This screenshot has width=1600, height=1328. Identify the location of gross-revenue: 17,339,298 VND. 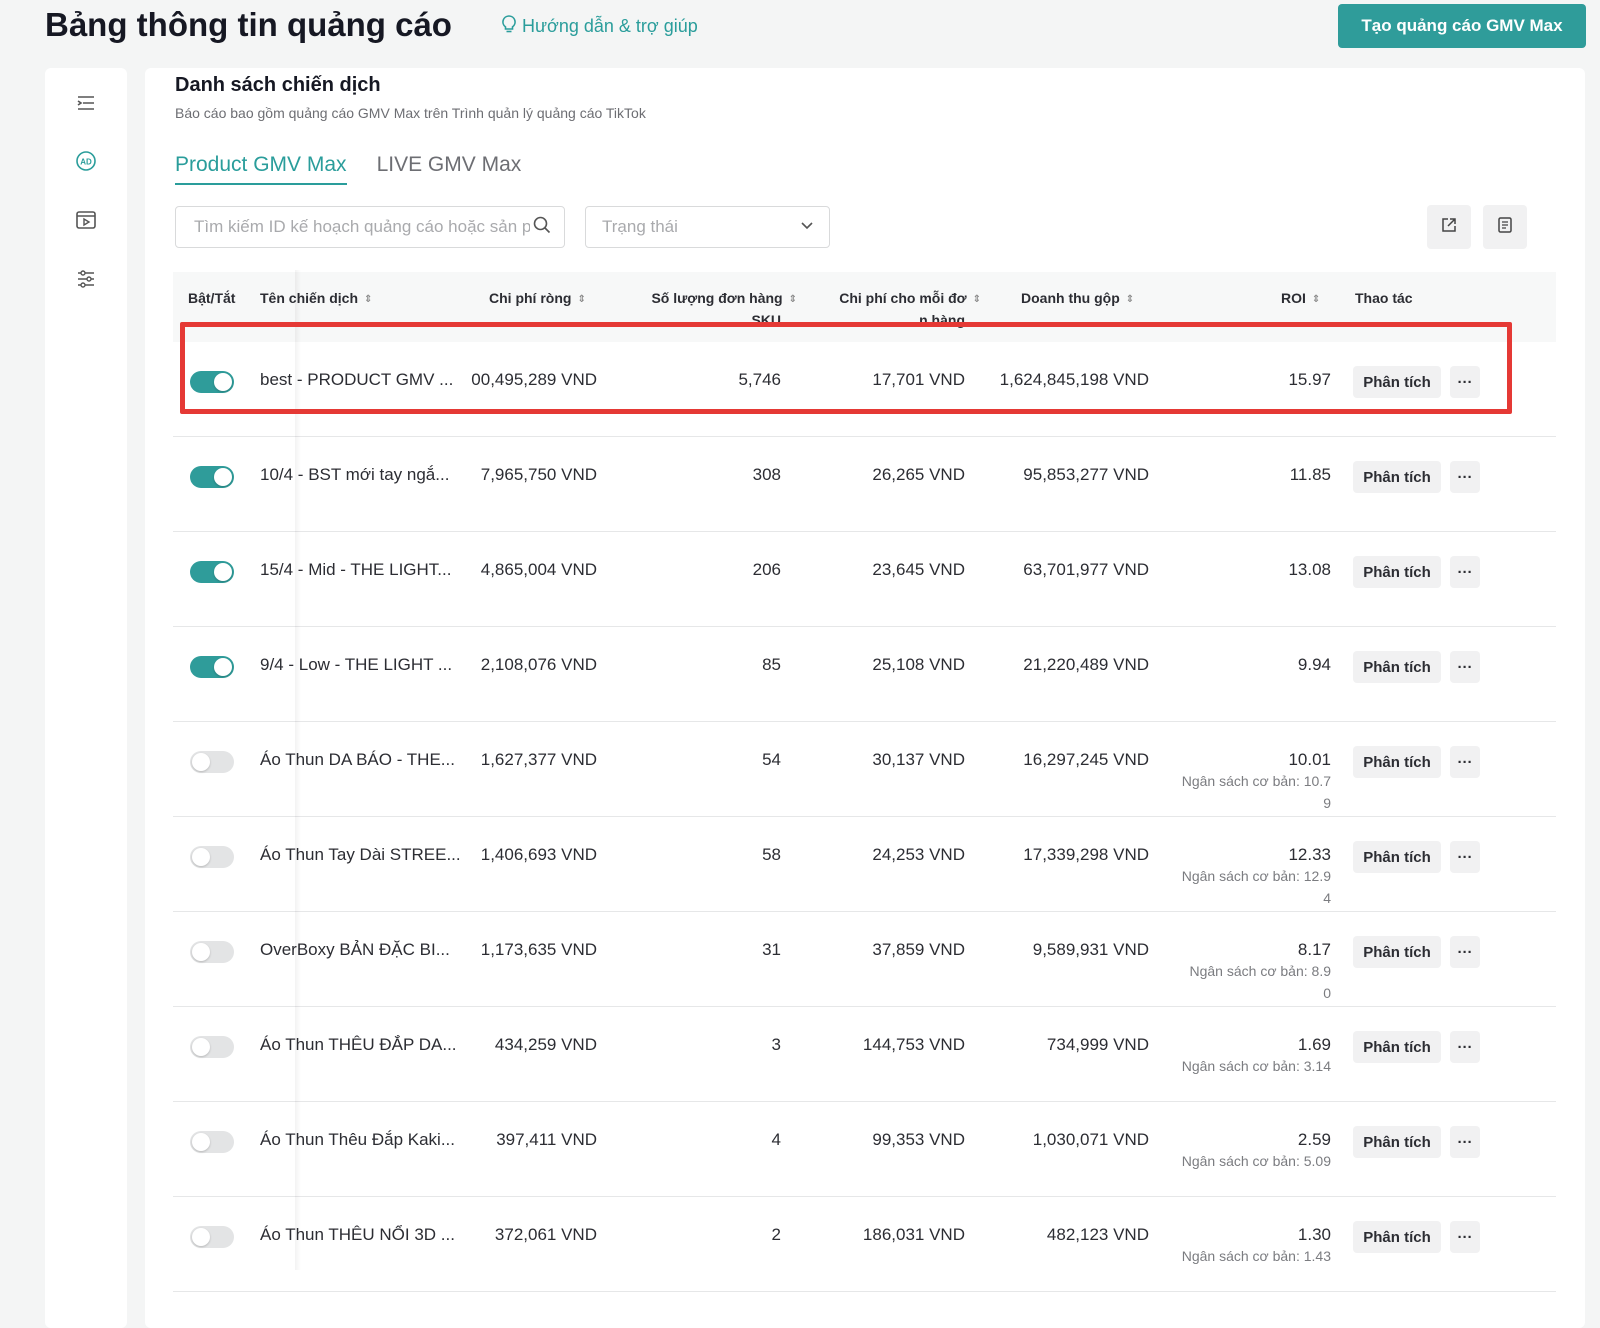
(1086, 854).